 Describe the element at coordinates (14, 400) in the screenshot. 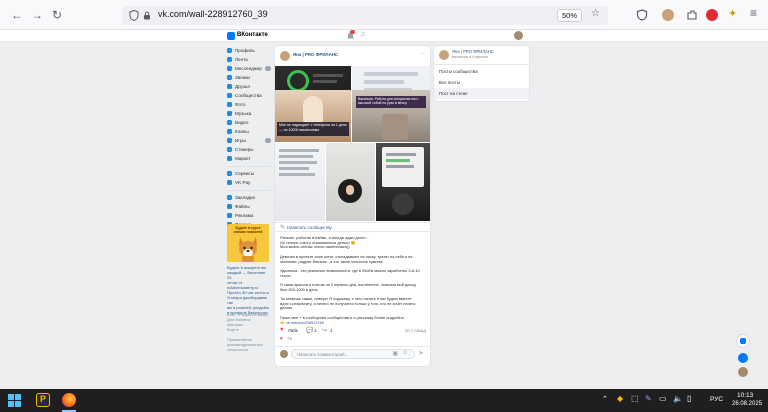

I see `windows-start-icon` at that location.